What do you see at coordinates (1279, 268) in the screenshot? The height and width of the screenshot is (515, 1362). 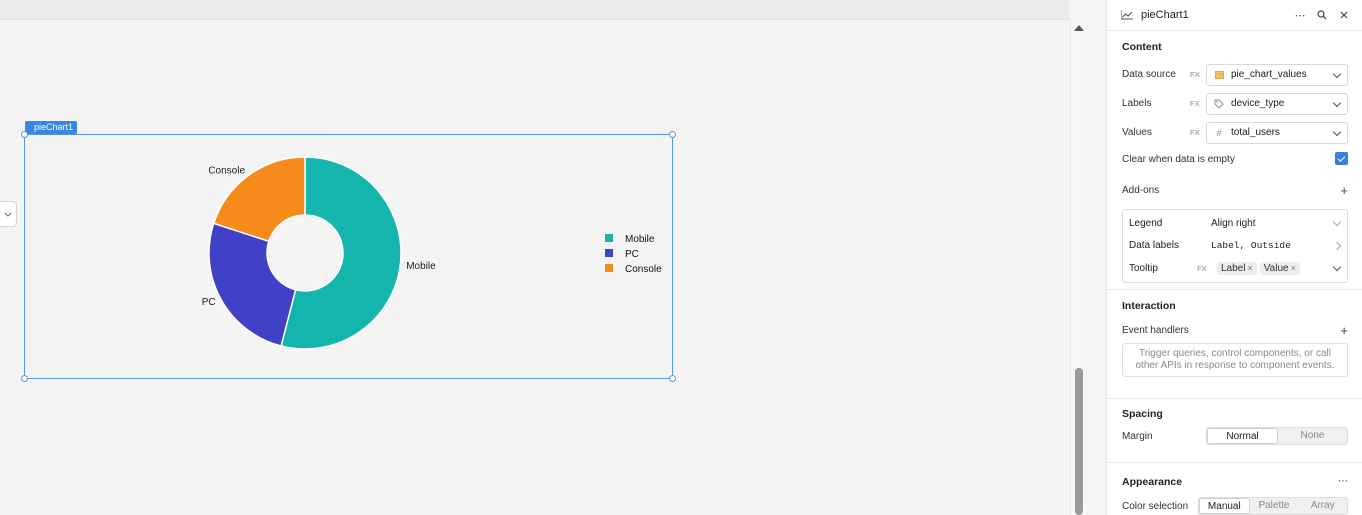 I see `tooltip-pill-value: Value ×` at bounding box center [1279, 268].